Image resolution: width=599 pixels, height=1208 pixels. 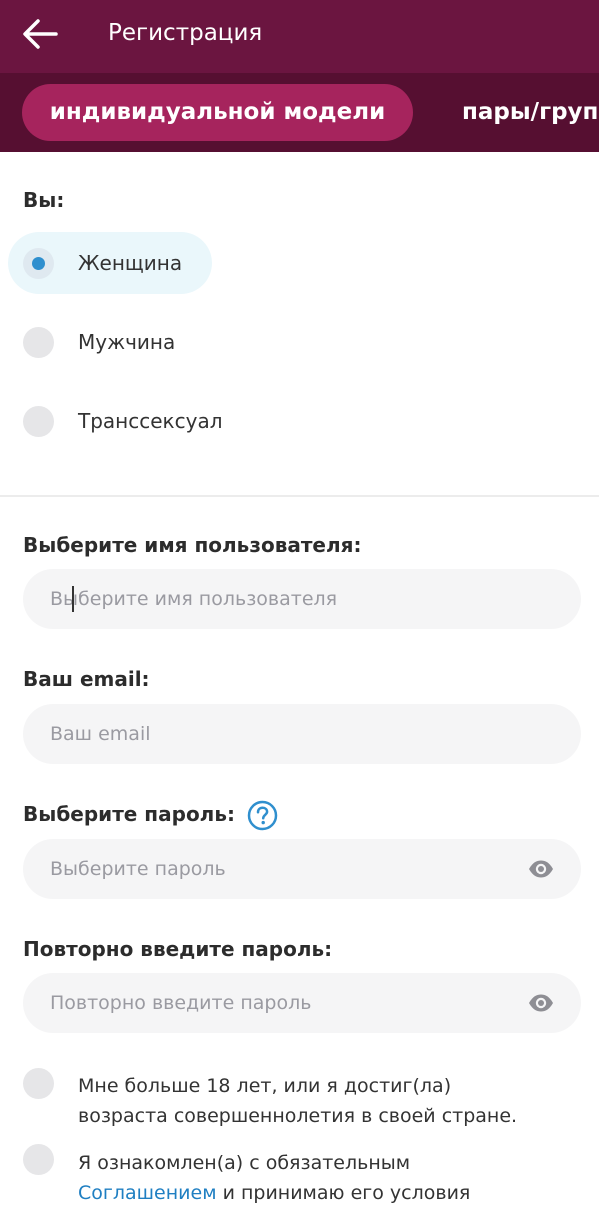 I want to click on radio-option-male: Мужчина, so click(x=110, y=342).